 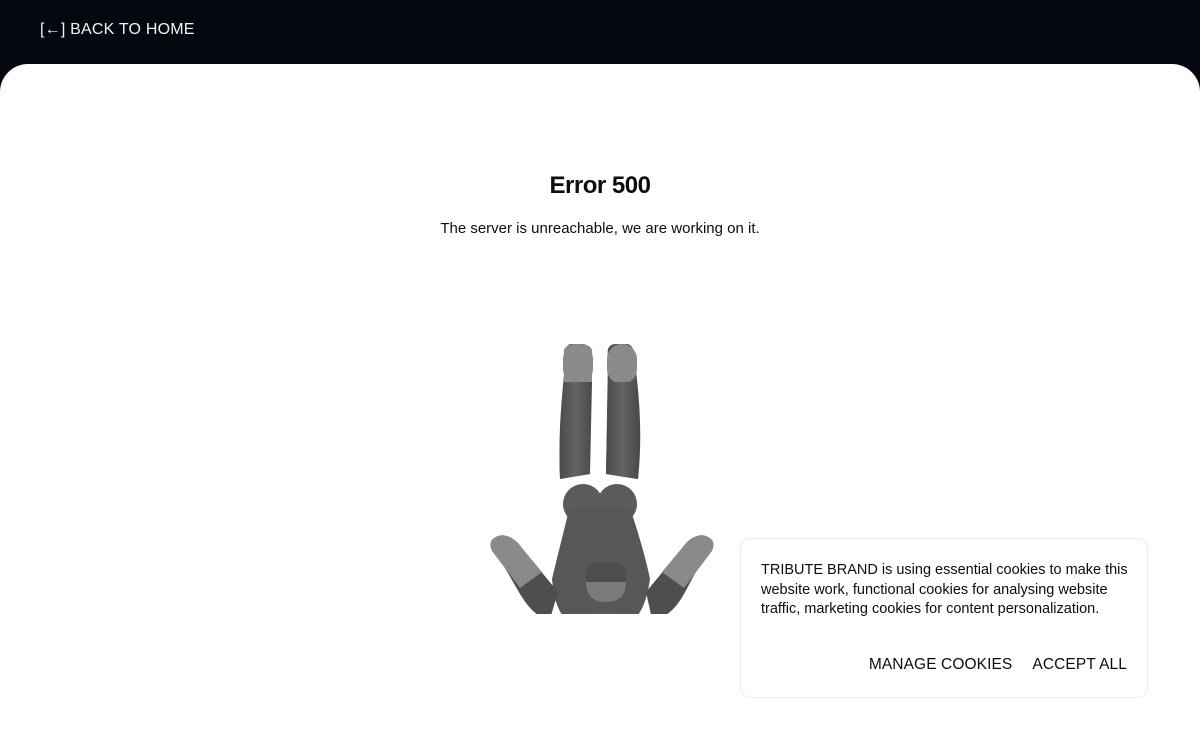 What do you see at coordinates (622, 430) in the screenshot?
I see `right-shin` at bounding box center [622, 430].